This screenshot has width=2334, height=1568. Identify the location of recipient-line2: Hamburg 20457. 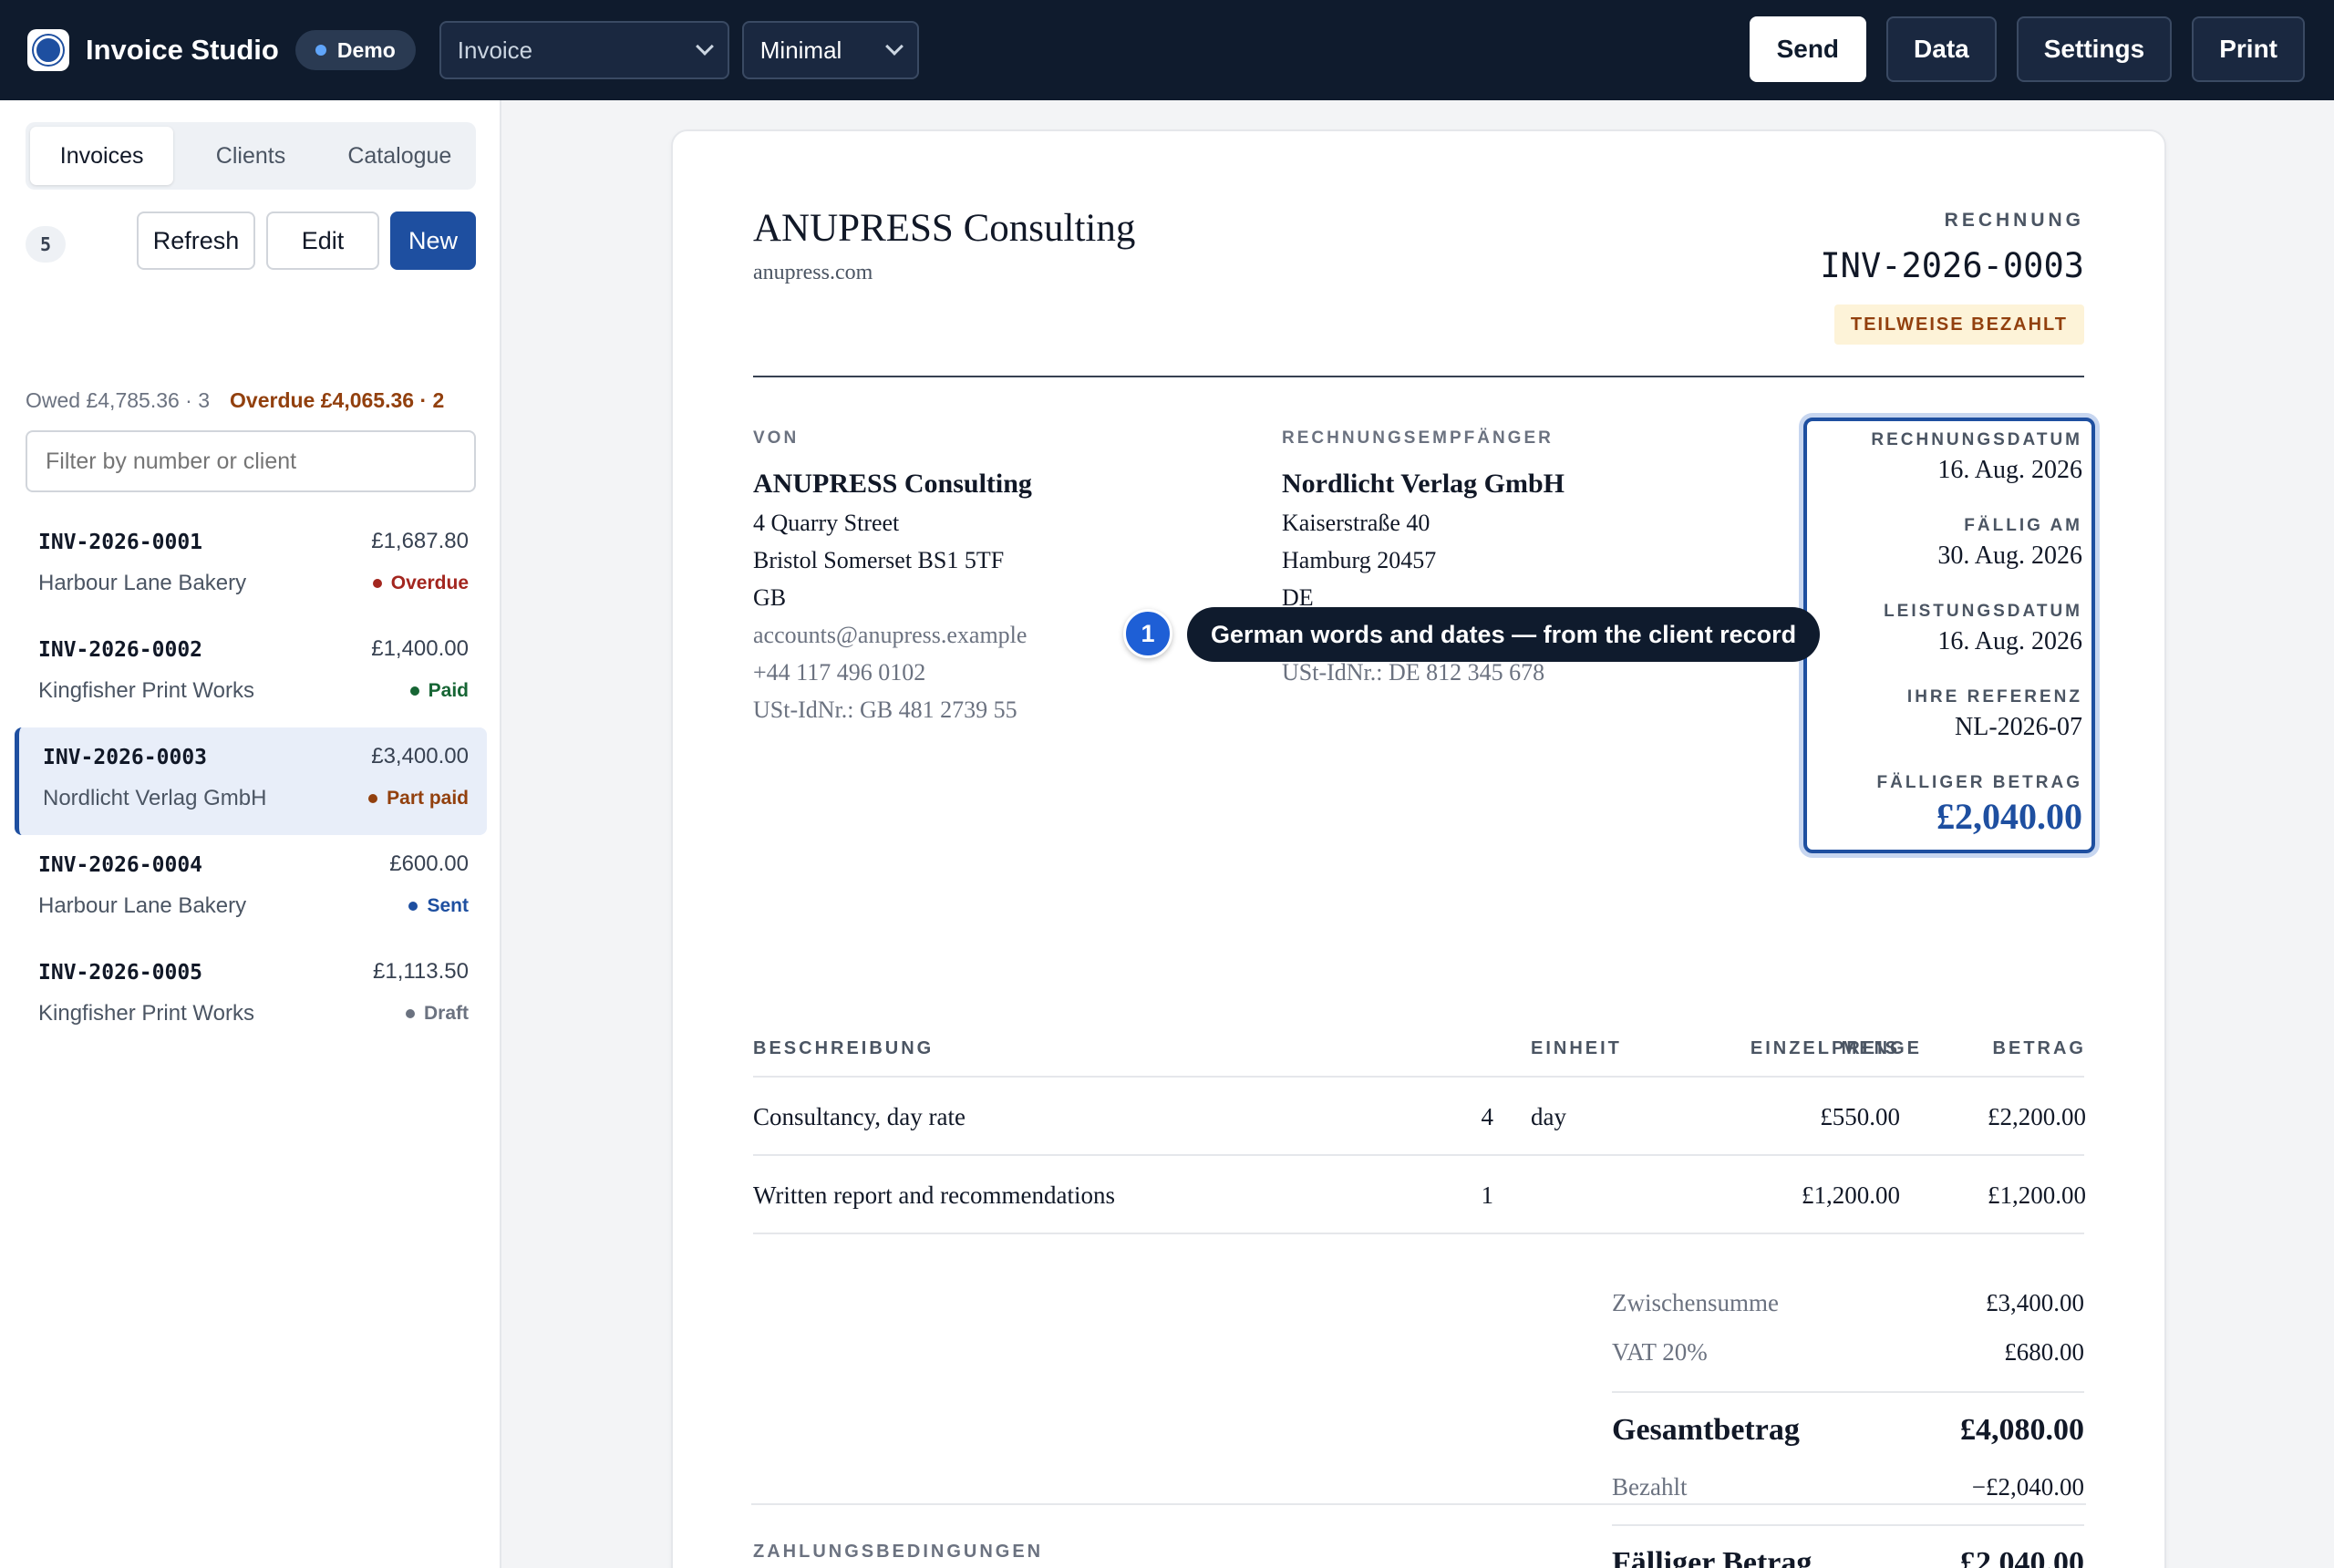
(1360, 560).